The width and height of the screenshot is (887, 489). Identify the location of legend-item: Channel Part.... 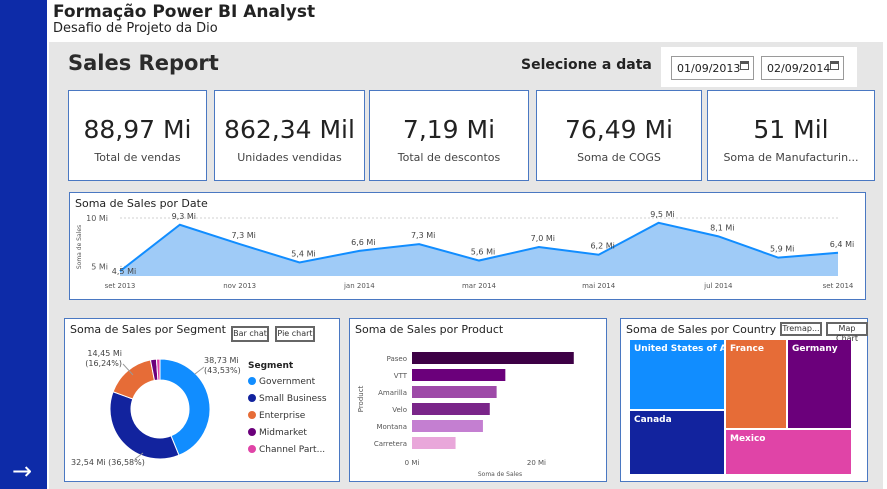
(286, 450).